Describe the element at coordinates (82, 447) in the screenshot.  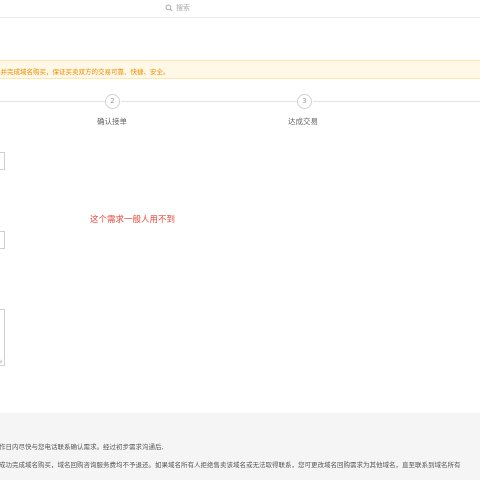
I see `footer-line-1: 作日内尽快与您电话联系确认需求。经过初步需求沟通后,` at that location.